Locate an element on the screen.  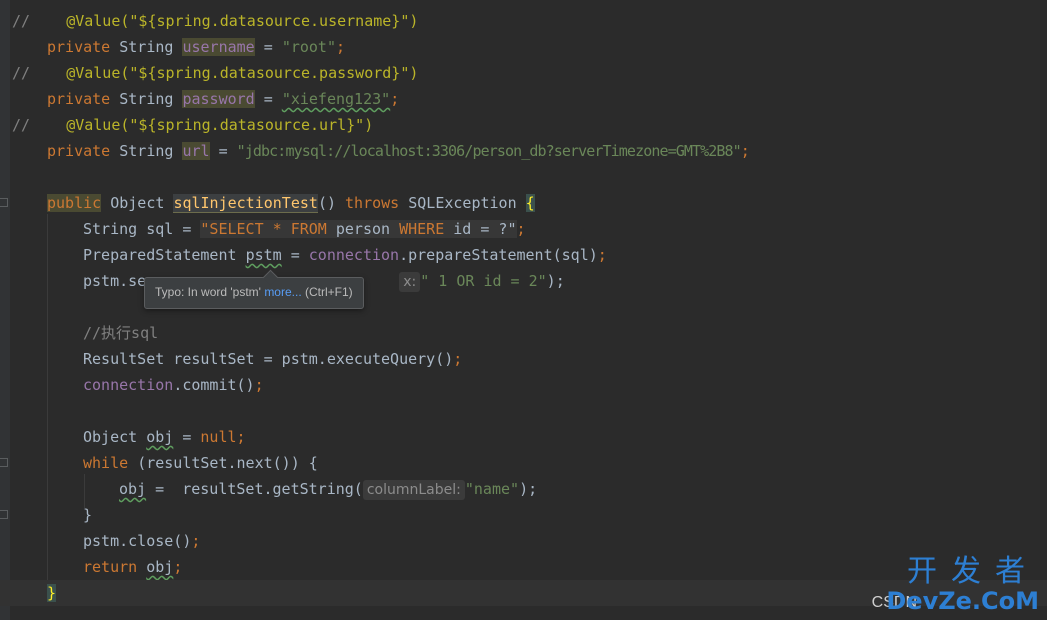
code-line: pstm.close(); is located at coordinates (141, 541).